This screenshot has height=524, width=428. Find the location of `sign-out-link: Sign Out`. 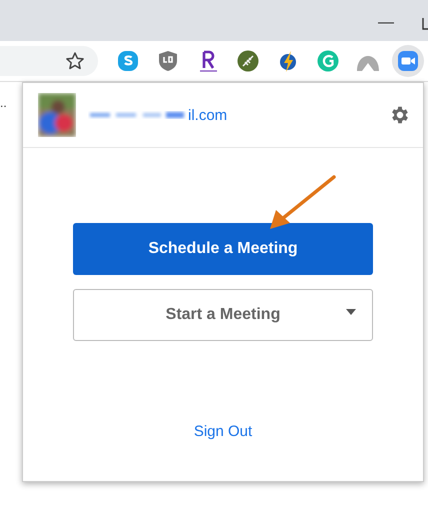

sign-out-link: Sign Out is located at coordinates (223, 431).